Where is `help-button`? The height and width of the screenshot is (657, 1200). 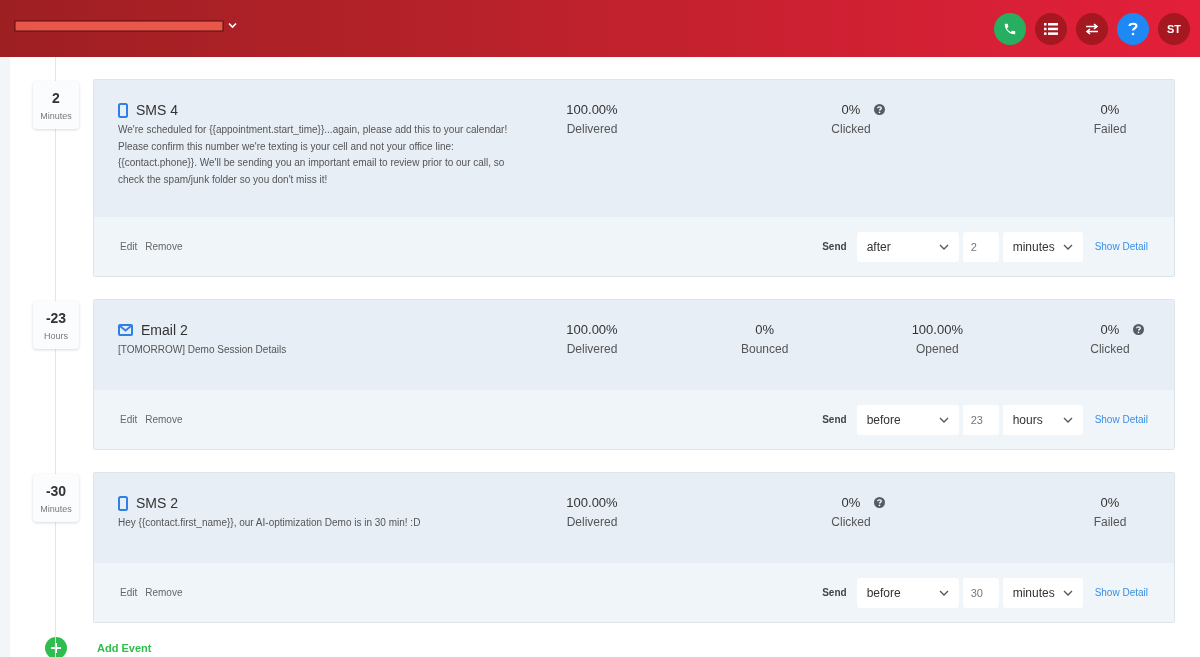 help-button is located at coordinates (1133, 28).